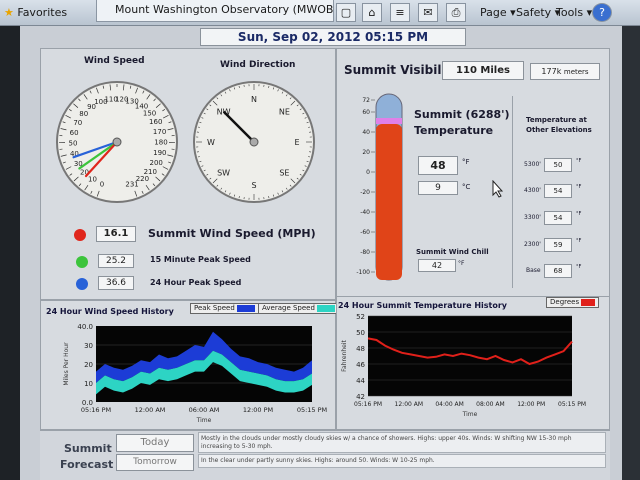 Image resolution: width=640 pixels, height=480 pixels. I want to click on direction-label: SW, so click(223, 172).